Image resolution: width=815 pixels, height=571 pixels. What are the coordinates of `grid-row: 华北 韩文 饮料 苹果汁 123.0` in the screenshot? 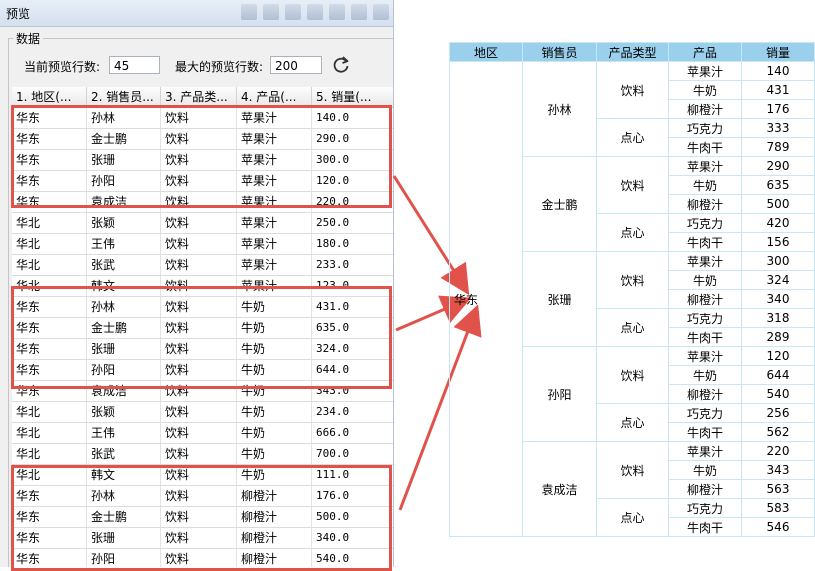 It's located at (202, 286).